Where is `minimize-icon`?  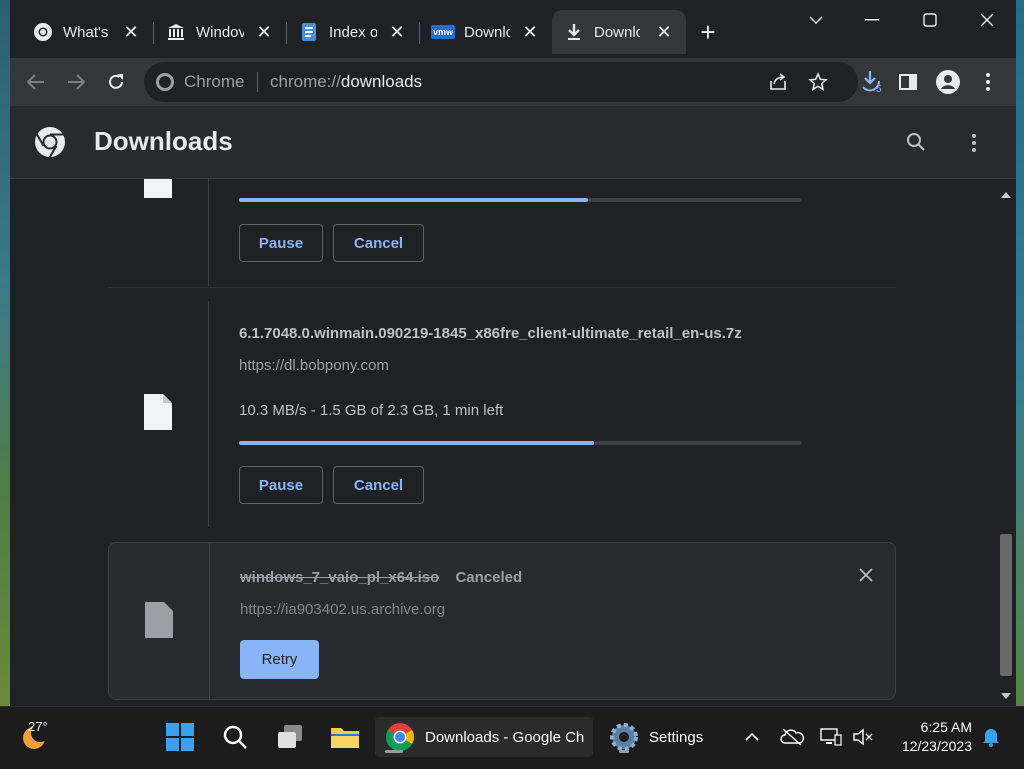 minimize-icon is located at coordinates (872, 20).